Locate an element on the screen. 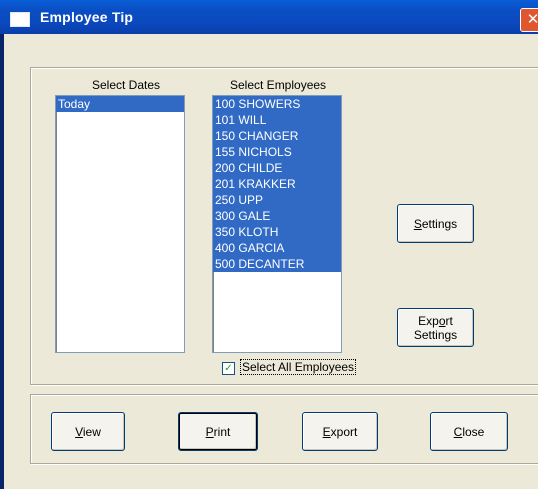  employee-code: 200 is located at coordinates (225, 168).